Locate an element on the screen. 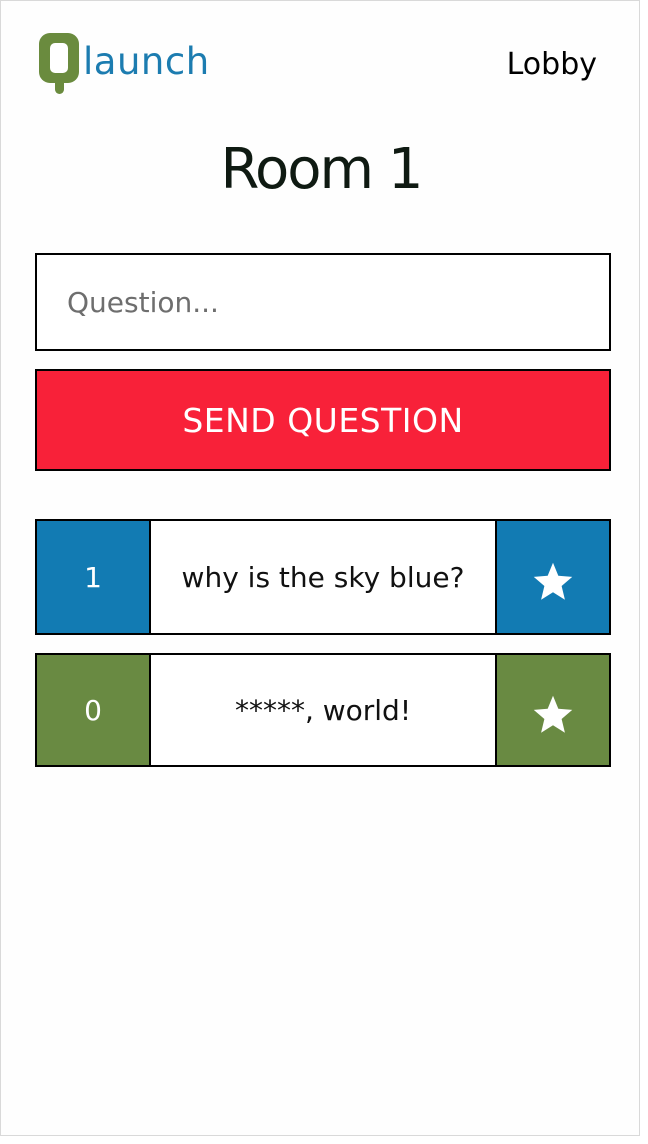 The width and height of the screenshot is (648, 1144). question-row: 0 *****, world! is located at coordinates (323, 710).